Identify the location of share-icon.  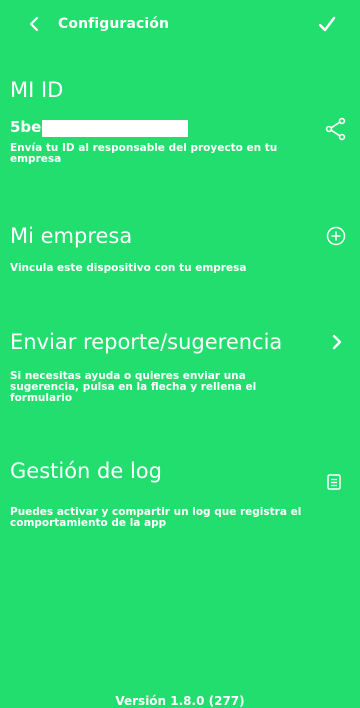
(335, 129).